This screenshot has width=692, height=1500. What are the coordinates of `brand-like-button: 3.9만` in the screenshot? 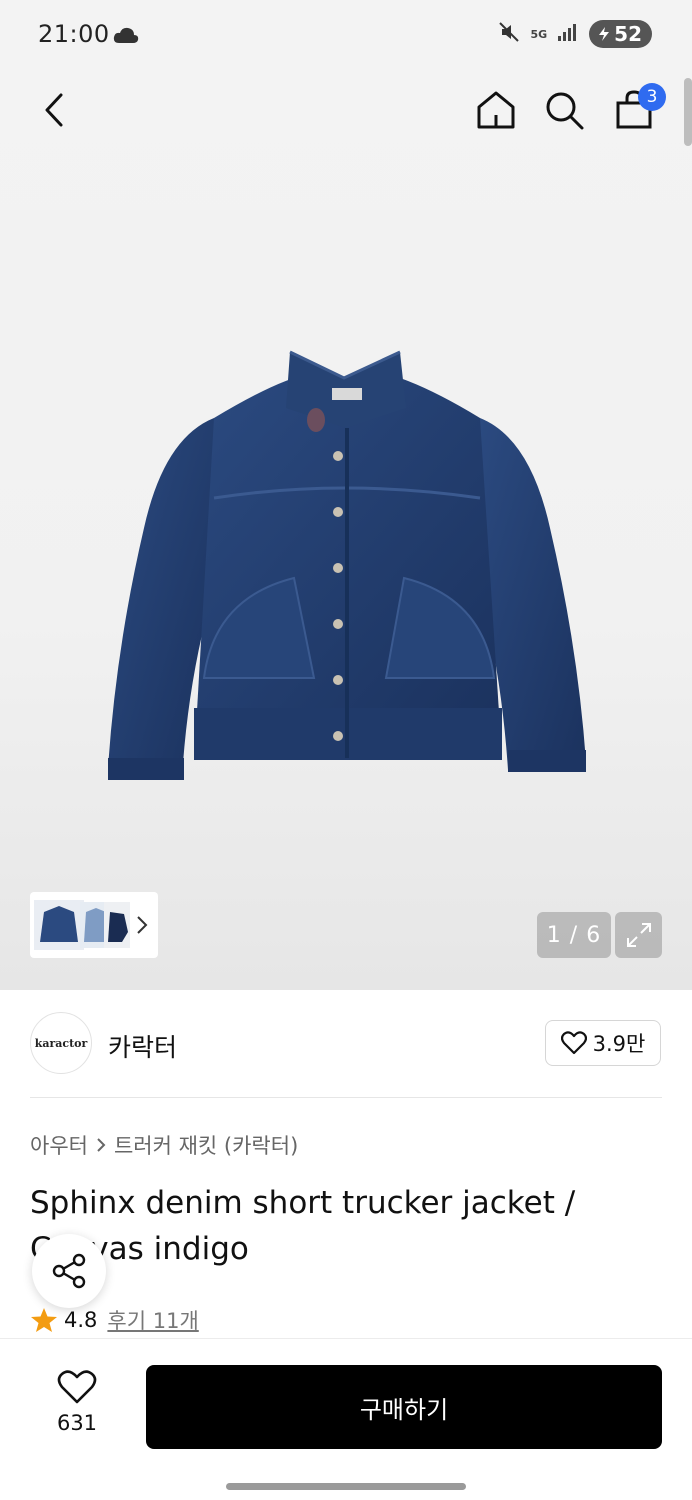 It's located at (603, 1043).